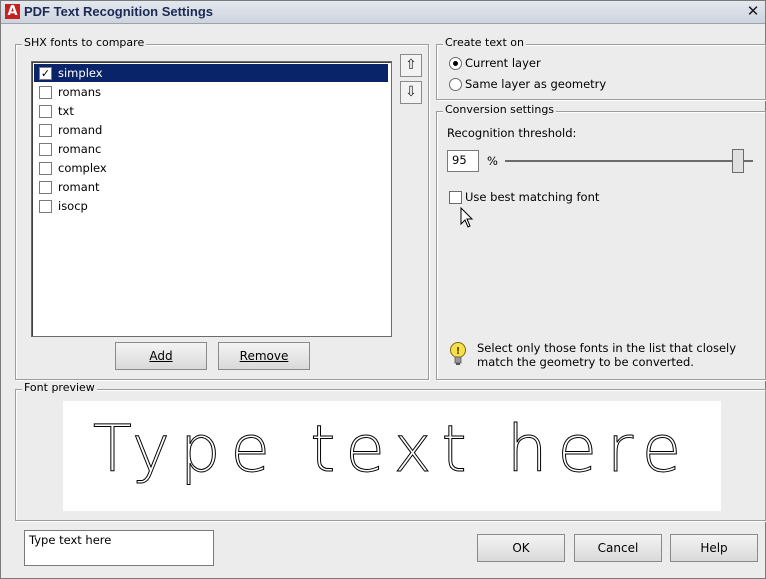  I want to click on list-item-label: romand, so click(80, 130).